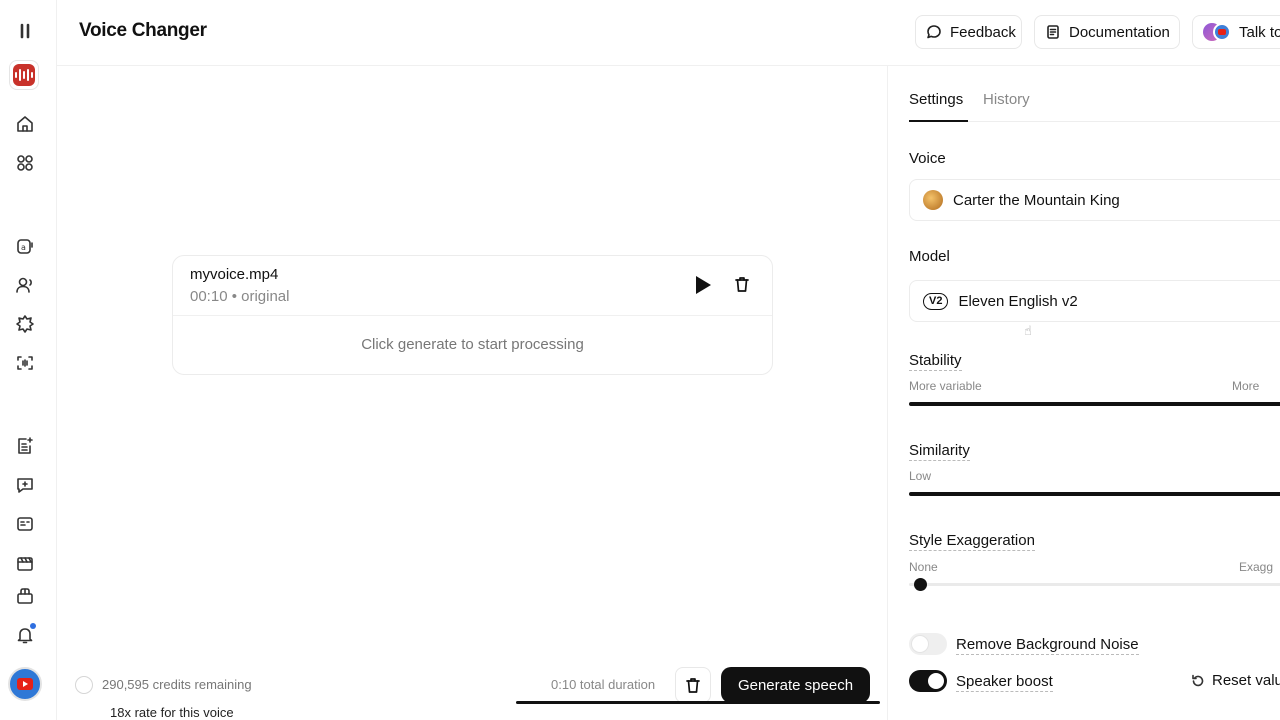 This screenshot has height=720, width=1280. I want to click on talk-to-button: Talk to, so click(1236, 32).